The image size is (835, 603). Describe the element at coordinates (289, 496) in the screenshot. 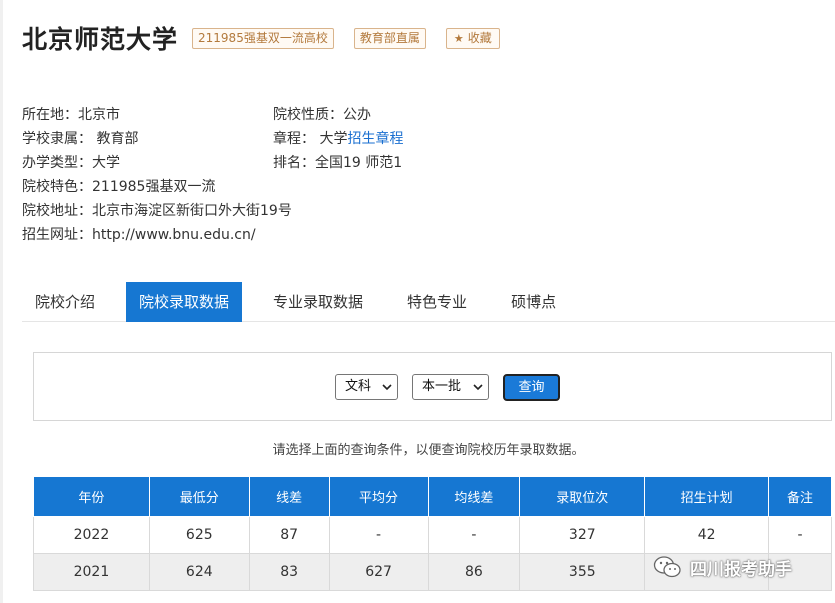

I see `col-line-diff: 线差` at that location.